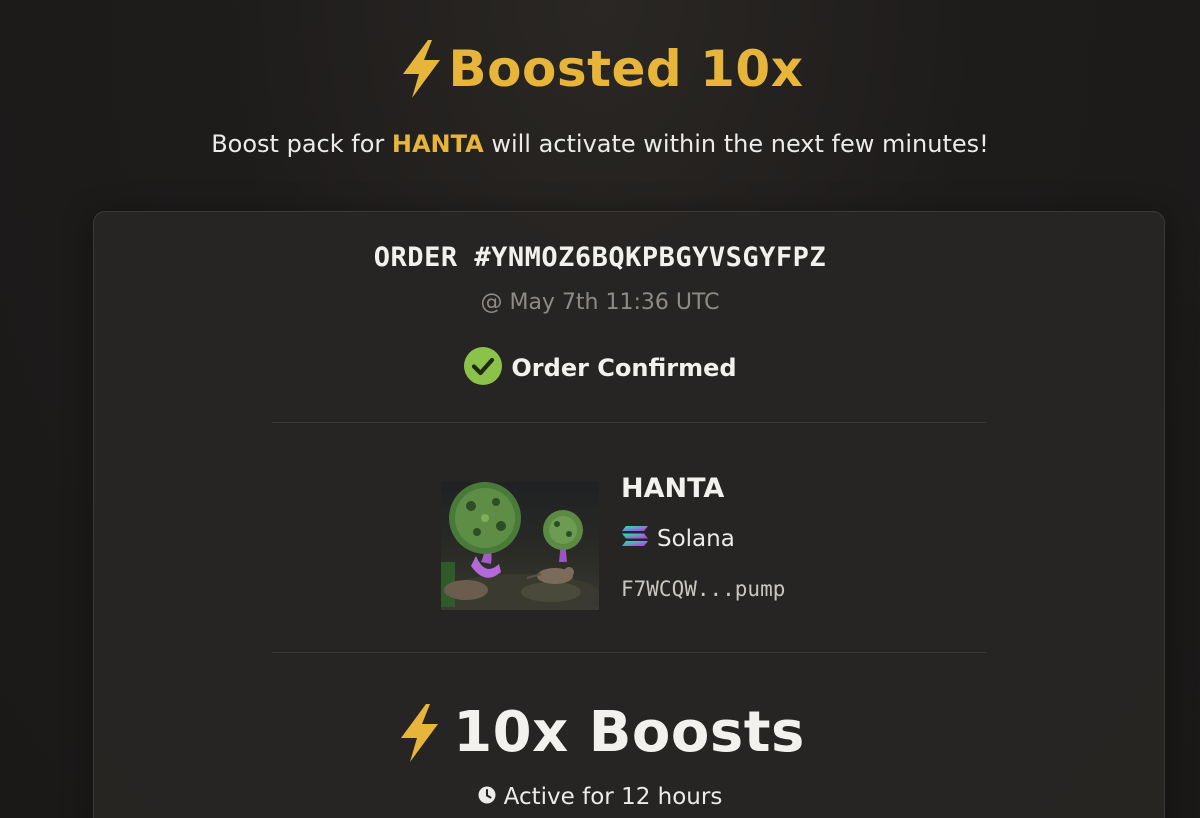 The width and height of the screenshot is (1200, 818). Describe the element at coordinates (703, 589) in the screenshot. I see `token-address: F7WCQW...pump` at that location.